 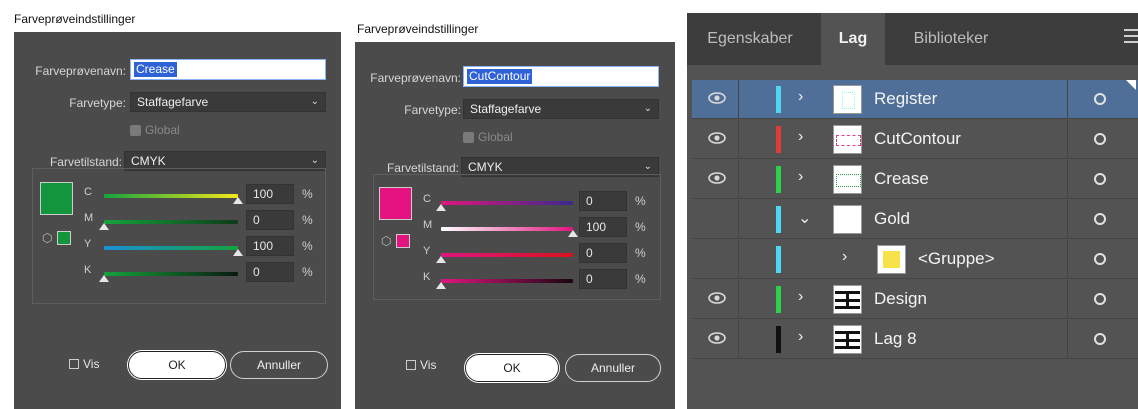 I want to click on tab-lag: Lag, so click(x=853, y=39).